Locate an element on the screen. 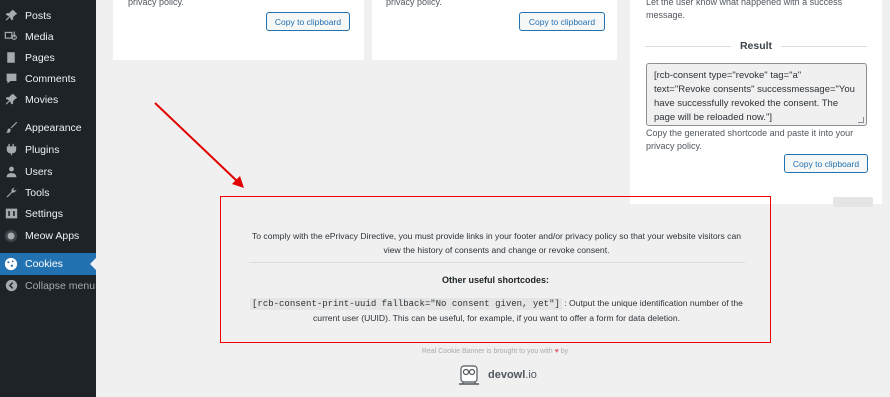  sidebar-item-cookies: Cookies is located at coordinates (48, 264).